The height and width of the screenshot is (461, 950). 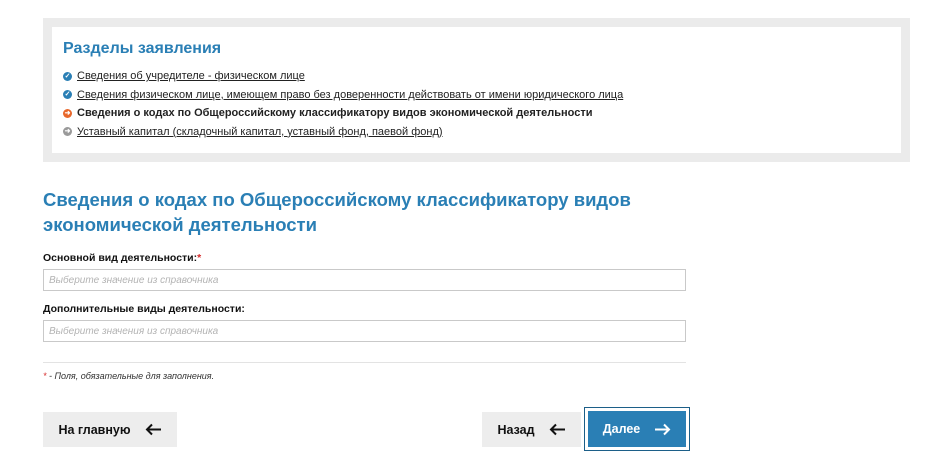 I want to click on back-button-label: Назад, so click(x=516, y=429).